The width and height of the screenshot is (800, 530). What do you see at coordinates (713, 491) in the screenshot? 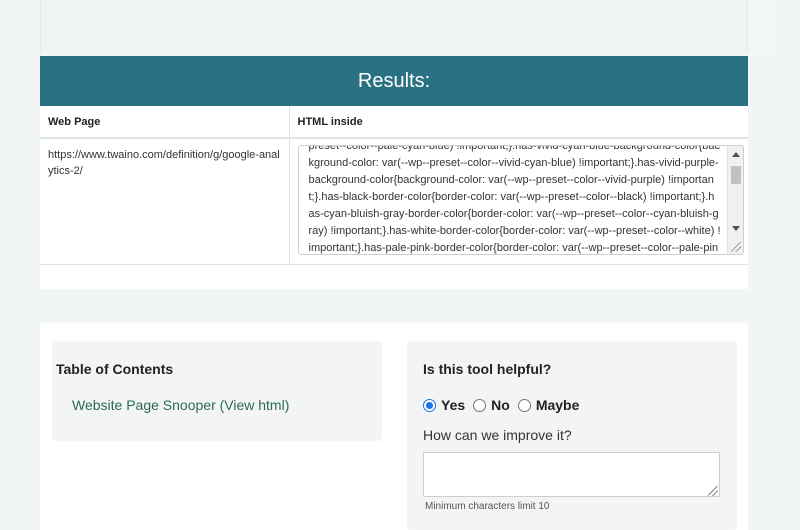
I see `improve-resize-grip-icon` at bounding box center [713, 491].